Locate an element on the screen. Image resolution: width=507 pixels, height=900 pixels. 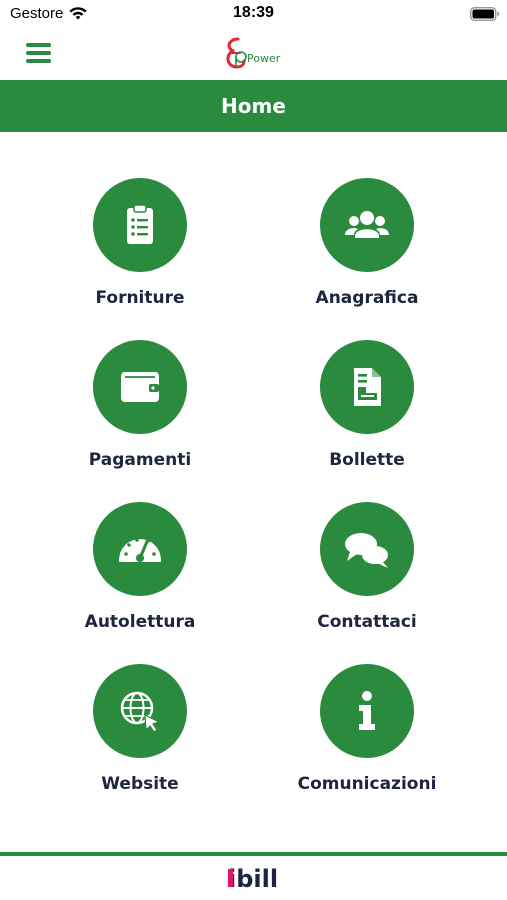
tile-anagrafica: Anagrafica is located at coordinates (367, 253).